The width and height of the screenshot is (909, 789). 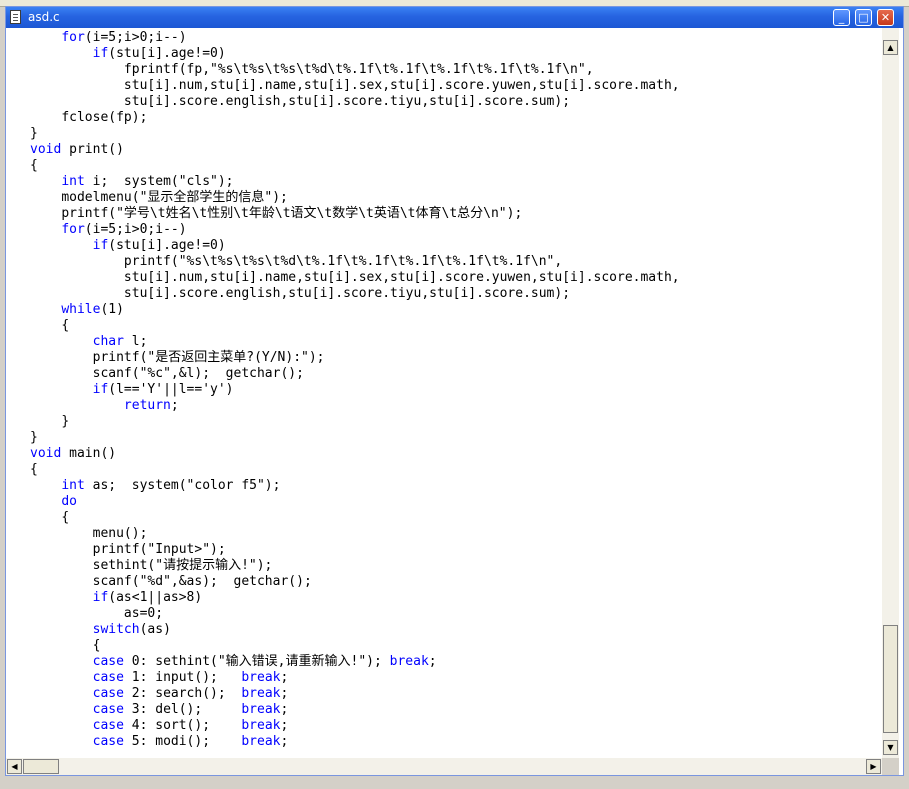 I want to click on code-line: case 5: modi(); break;, so click(x=159, y=742).